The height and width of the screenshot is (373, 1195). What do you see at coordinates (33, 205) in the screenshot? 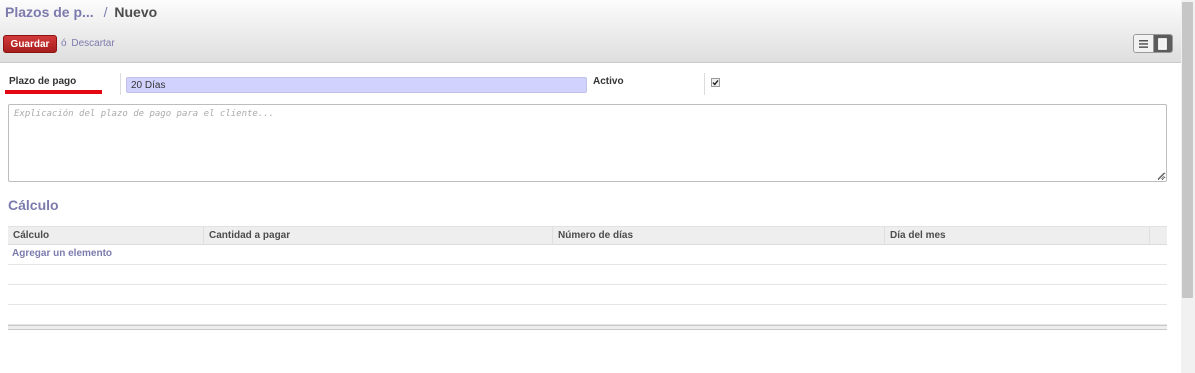
I see `section-title: Cálculo` at bounding box center [33, 205].